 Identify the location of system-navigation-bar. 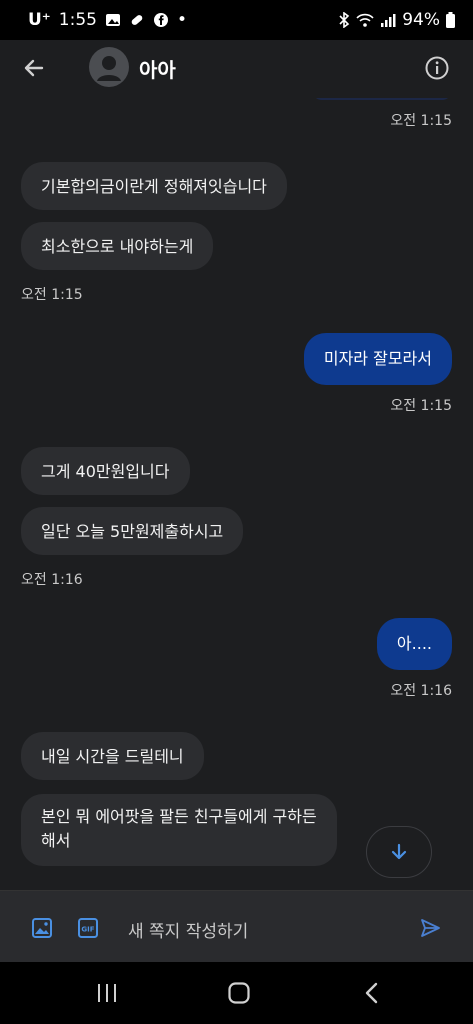
(236, 993).